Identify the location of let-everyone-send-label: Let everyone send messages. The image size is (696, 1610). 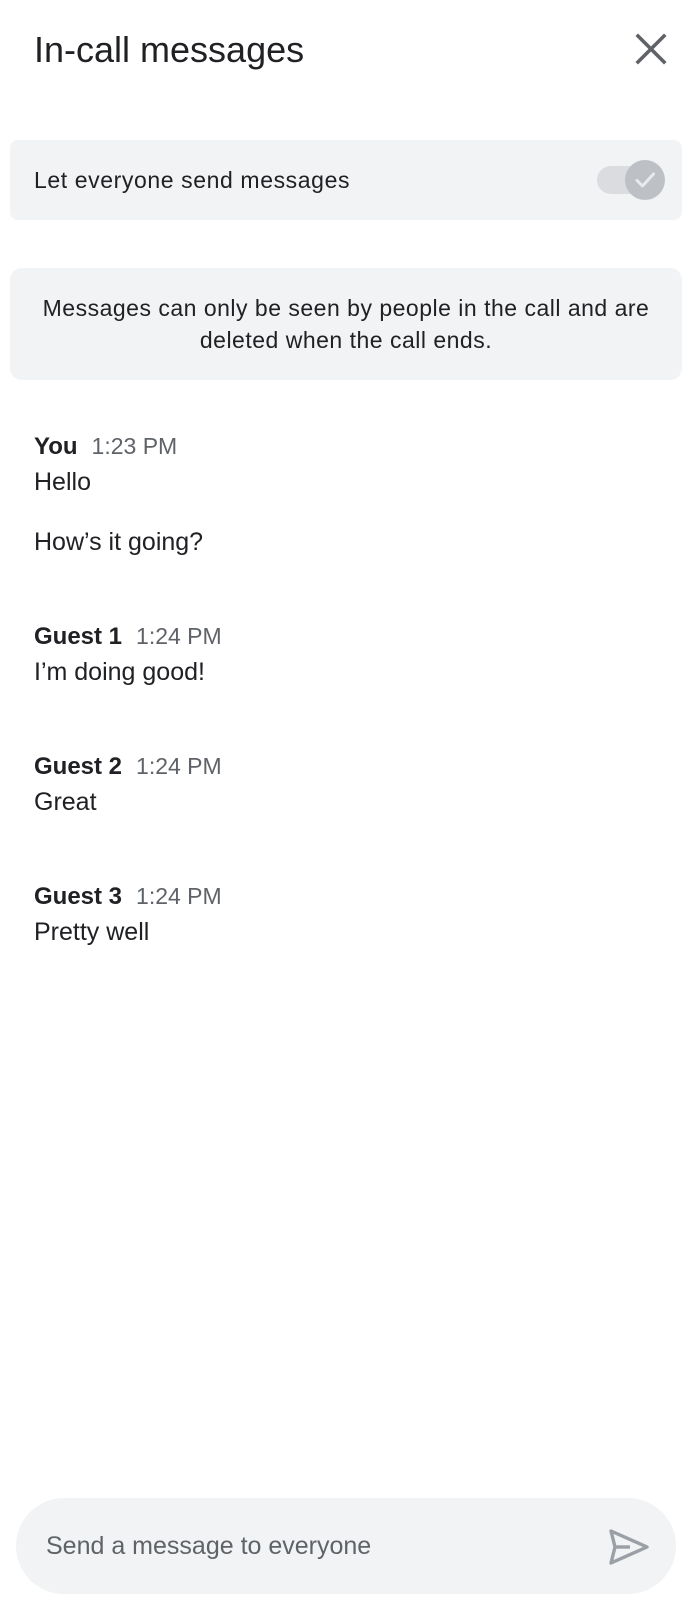
(192, 180).